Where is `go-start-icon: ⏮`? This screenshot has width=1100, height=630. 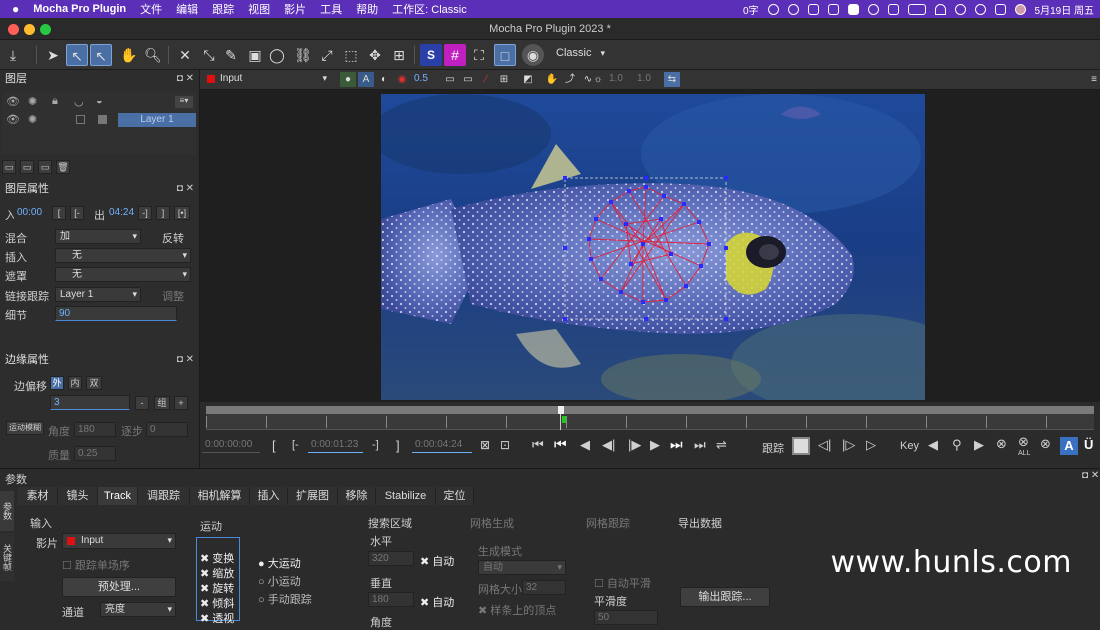
go-start-icon: ⏮ is located at coordinates (538, 445).